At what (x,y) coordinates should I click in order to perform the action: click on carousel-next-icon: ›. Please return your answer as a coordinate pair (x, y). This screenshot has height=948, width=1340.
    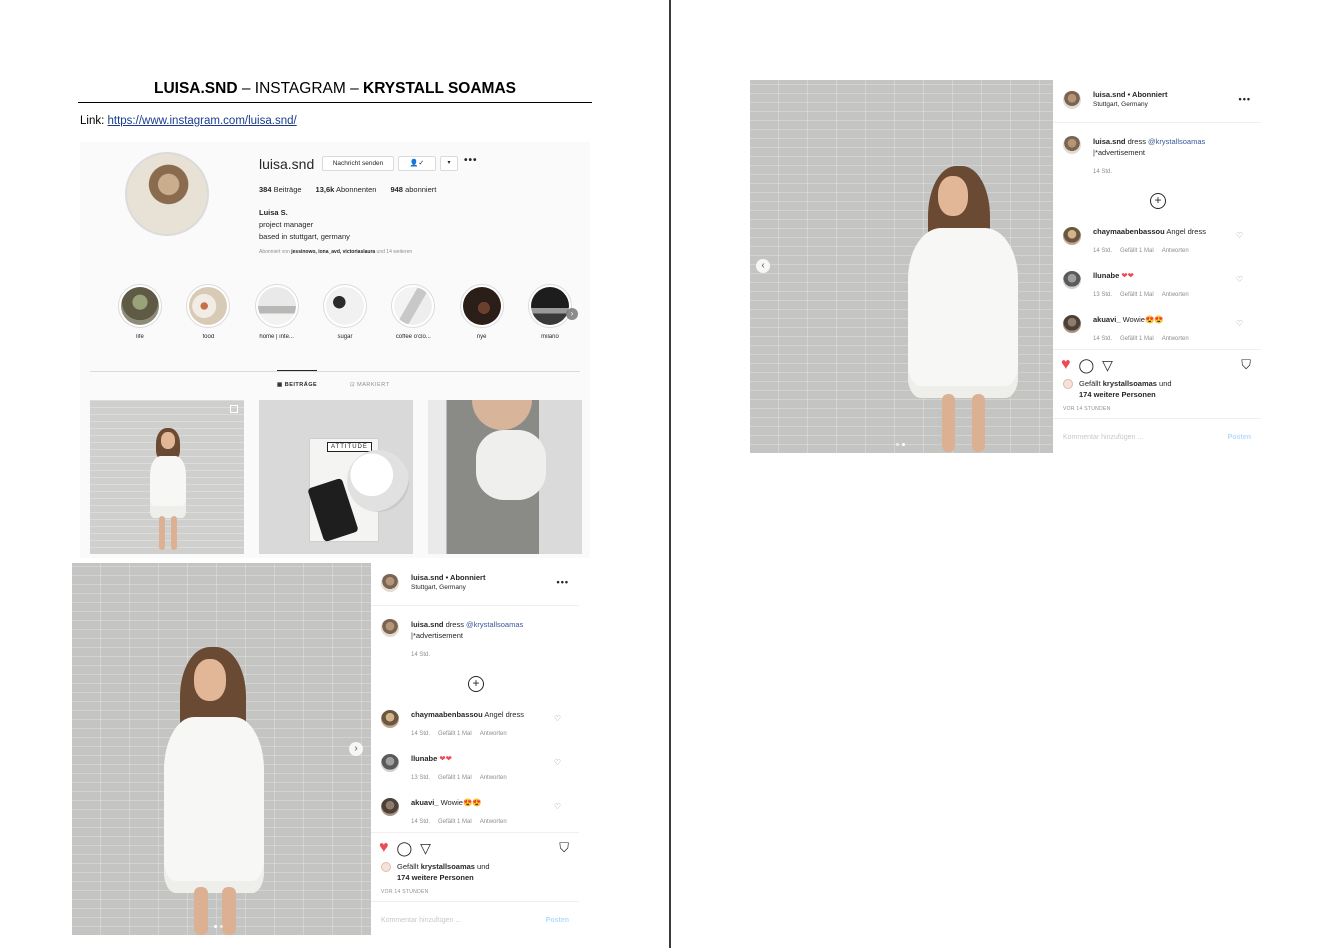
    Looking at the image, I should click on (356, 749).